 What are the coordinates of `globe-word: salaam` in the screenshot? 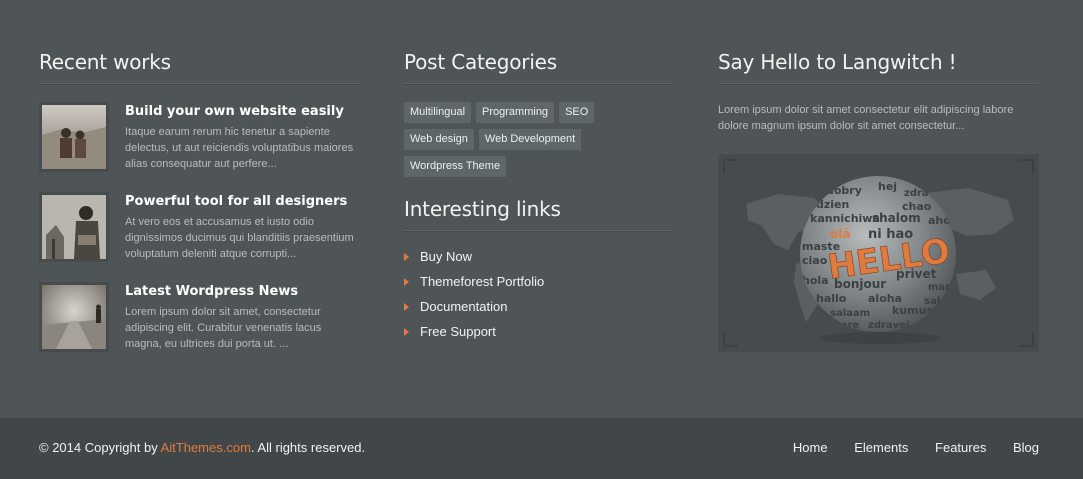 It's located at (850, 313).